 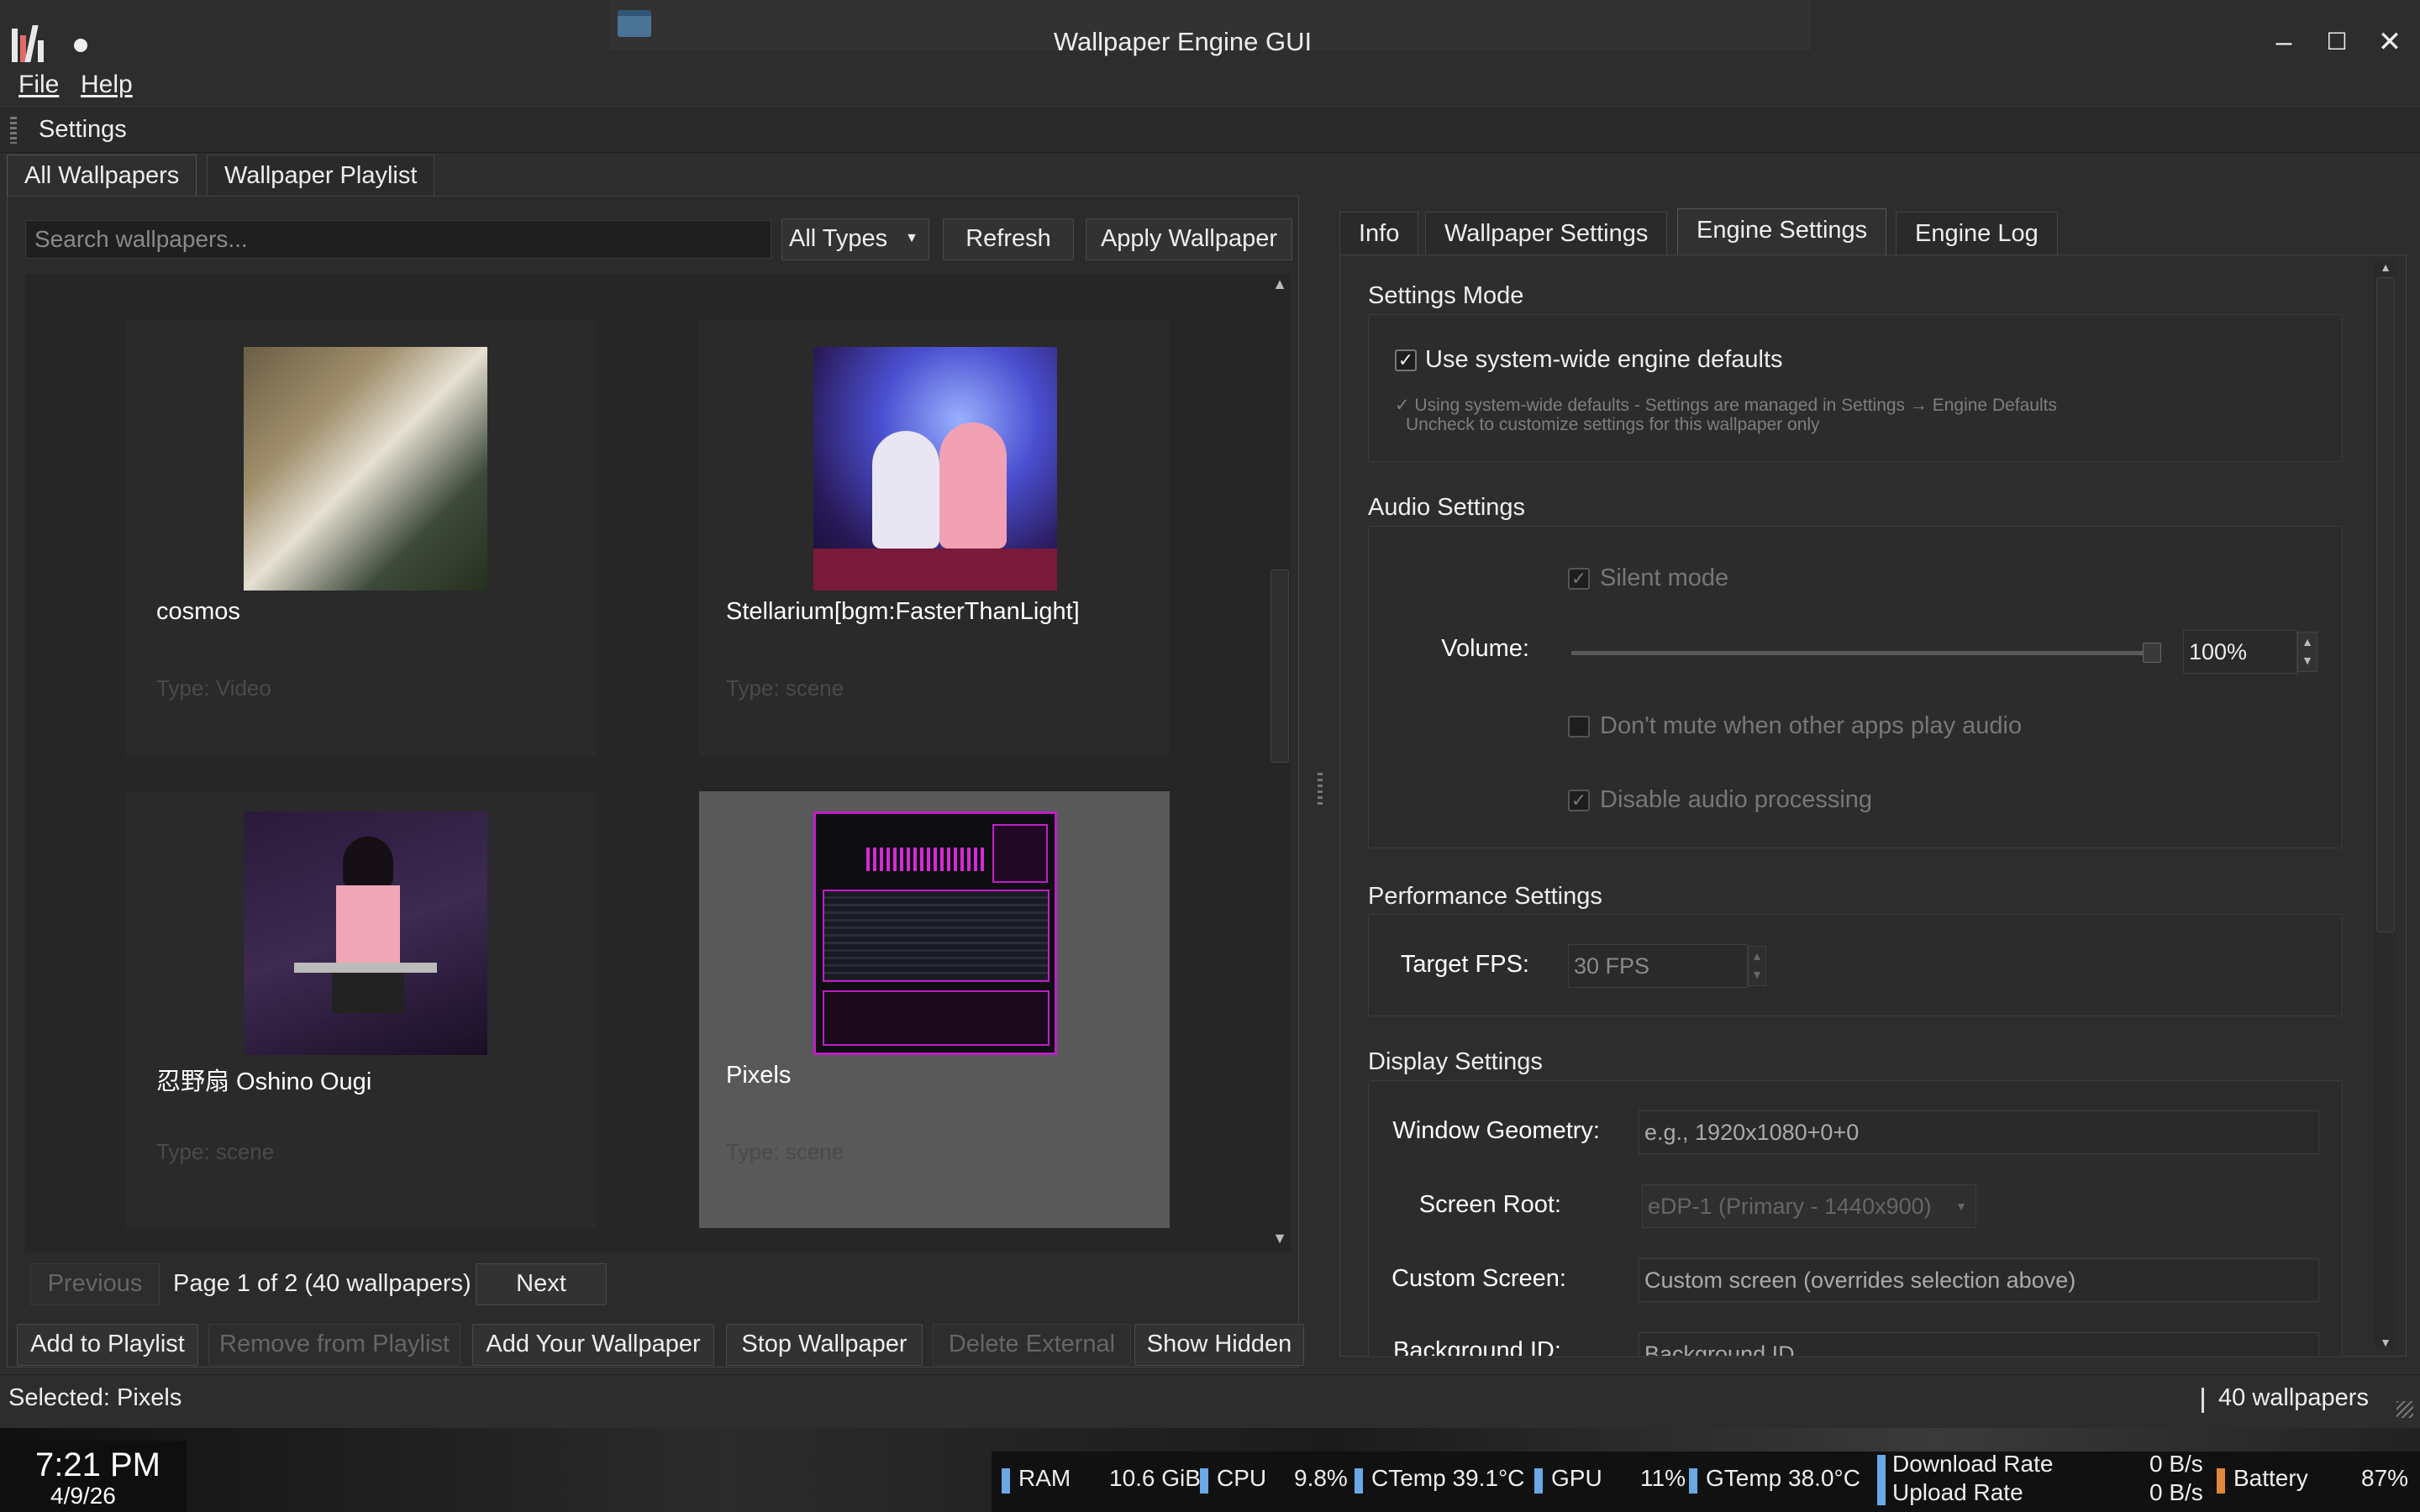 What do you see at coordinates (1210, 1400) in the screenshot?
I see `status-bar` at bounding box center [1210, 1400].